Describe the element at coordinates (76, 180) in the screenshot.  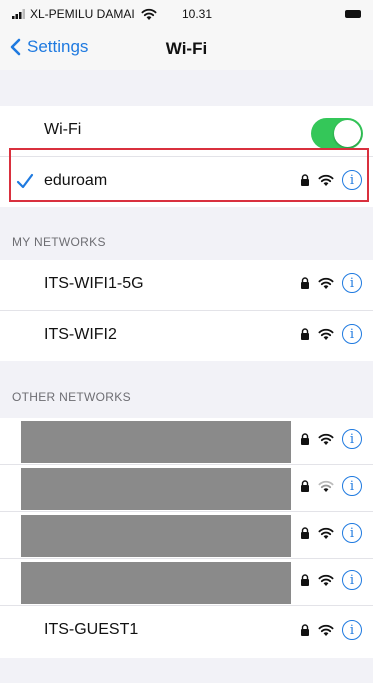
I see `connected-network-name: eduroam` at that location.